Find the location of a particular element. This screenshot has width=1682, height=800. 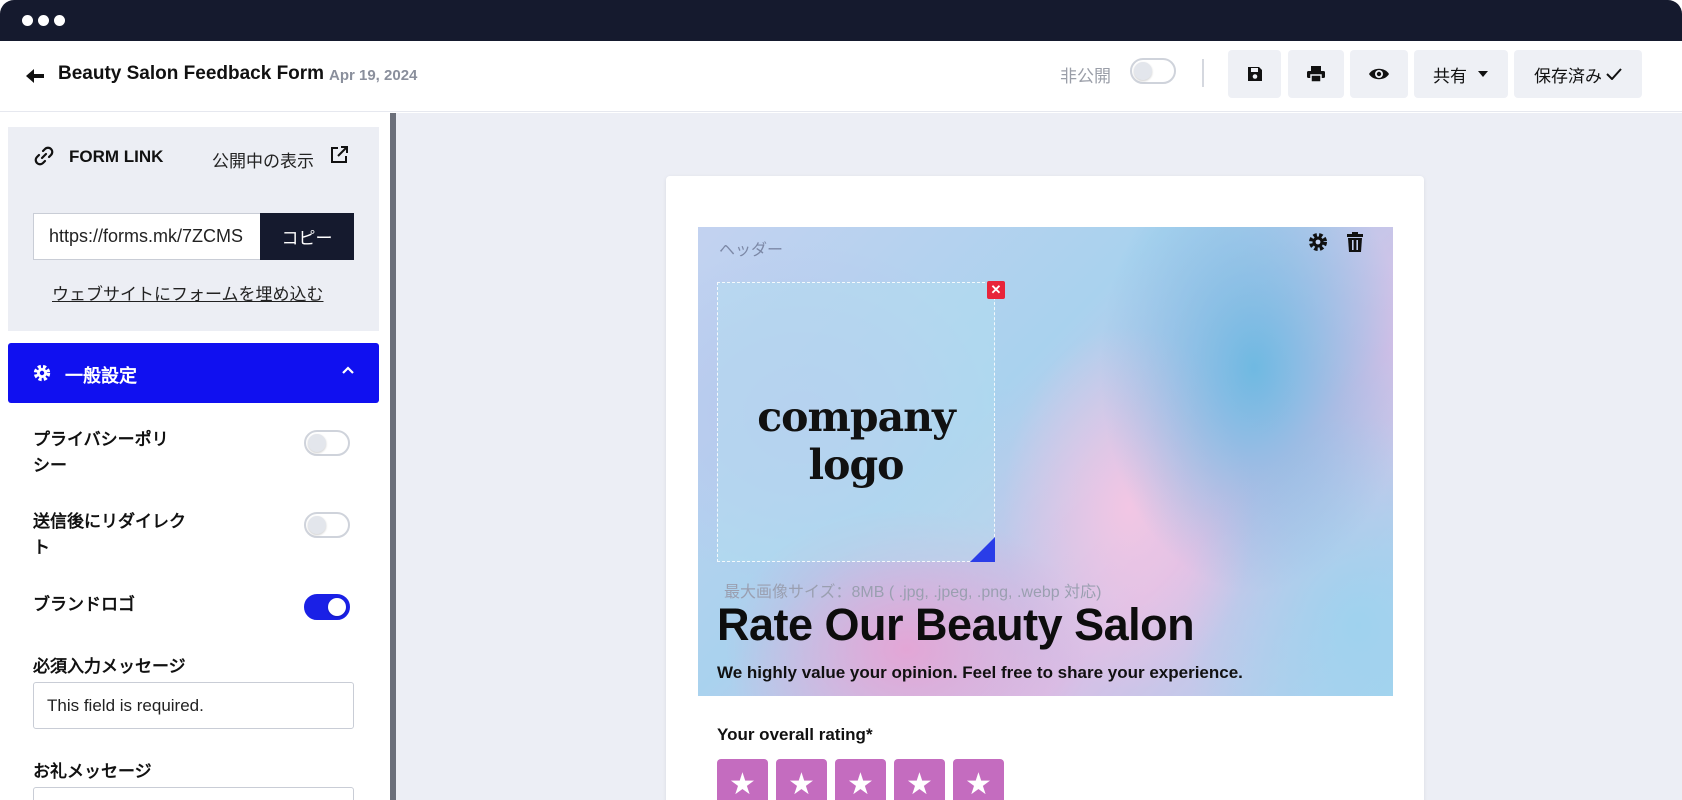

link-icon is located at coordinates (44, 156).